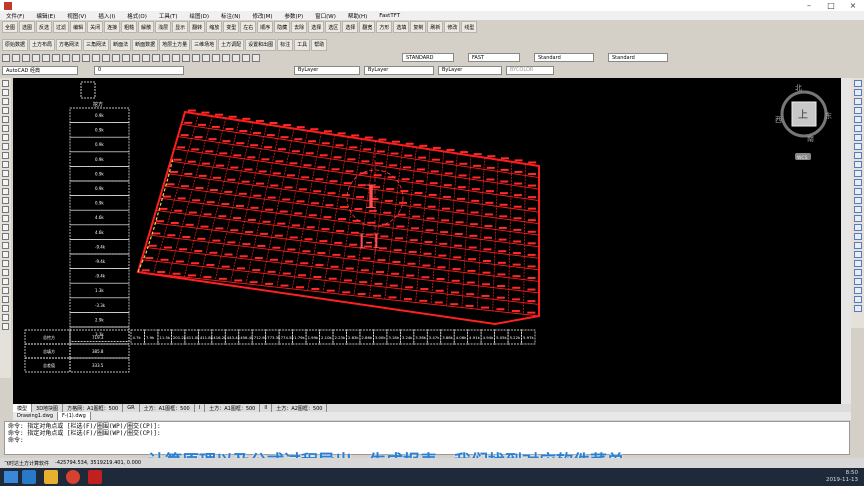  What do you see at coordinates (233, 408) in the screenshot?
I see `layout-tab: 土方：A1图框：500` at bounding box center [233, 408].